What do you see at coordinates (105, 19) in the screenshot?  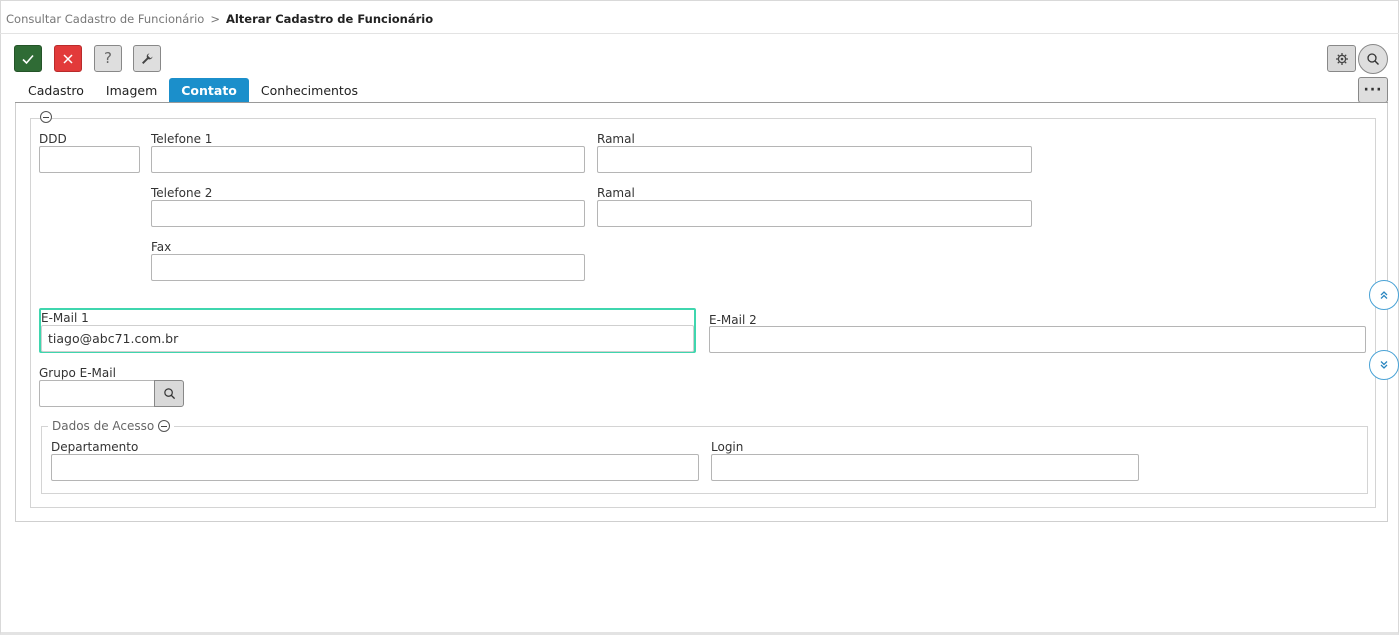 I see `breadcrumb-parent-link: Consultar Cadastro de Funcionário` at bounding box center [105, 19].